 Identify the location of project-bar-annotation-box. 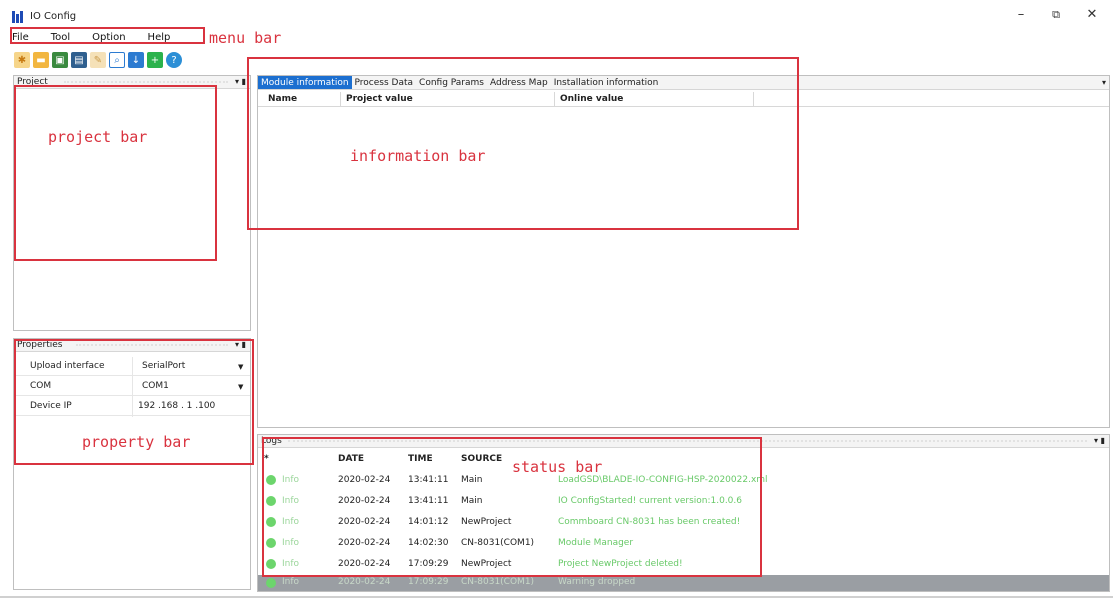
(115, 173).